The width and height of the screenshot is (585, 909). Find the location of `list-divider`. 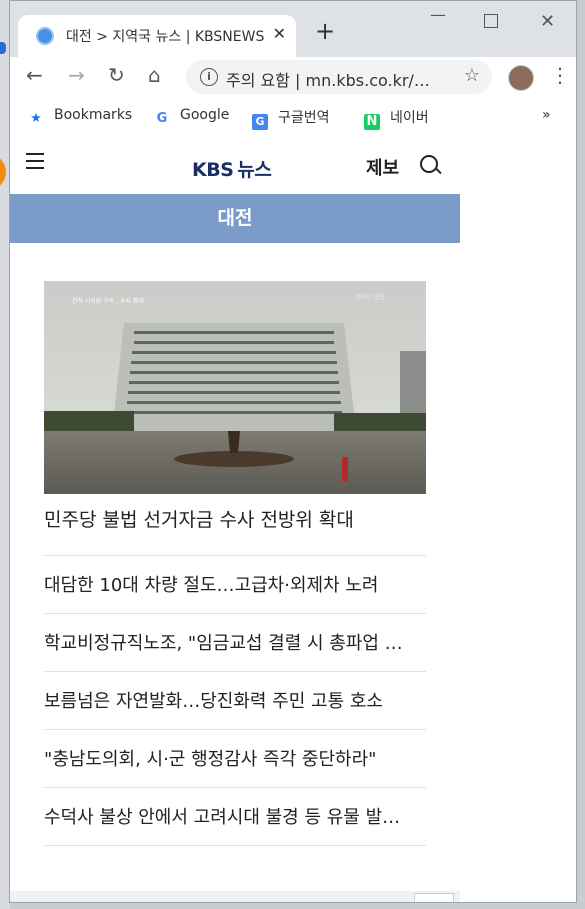

list-divider is located at coordinates (235, 845).